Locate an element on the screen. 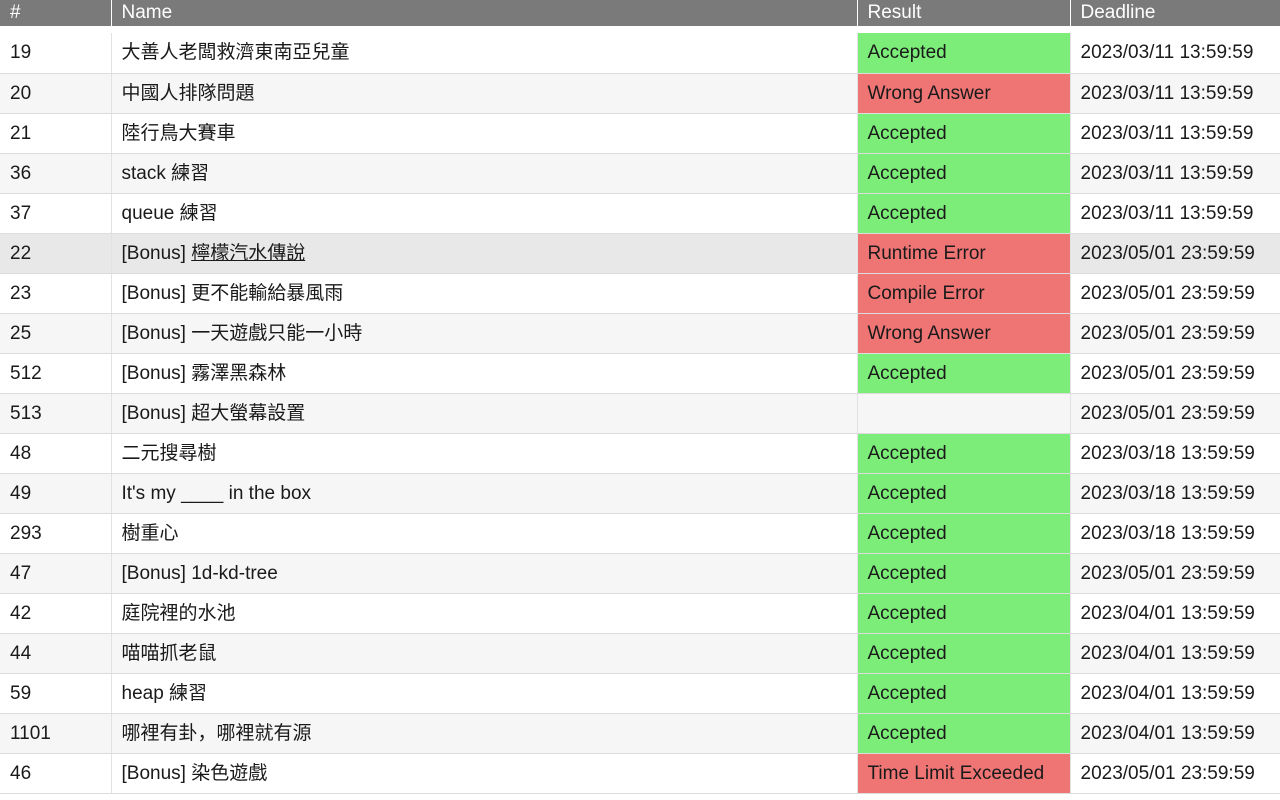 Image resolution: width=1280 pixels, height=800 pixels. problem-name-link: [Bonus] 霧澤黑森林 is located at coordinates (204, 373).